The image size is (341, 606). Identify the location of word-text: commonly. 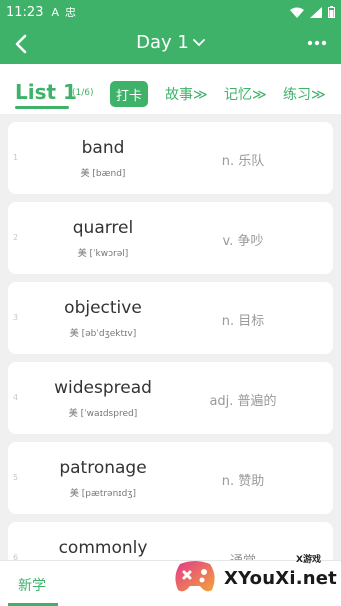
(103, 548).